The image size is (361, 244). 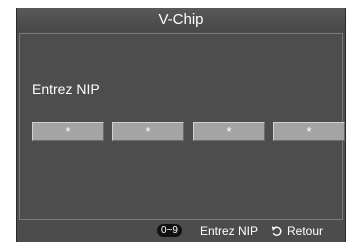 What do you see at coordinates (68, 131) in the screenshot?
I see `pin-digit-1: *` at bounding box center [68, 131].